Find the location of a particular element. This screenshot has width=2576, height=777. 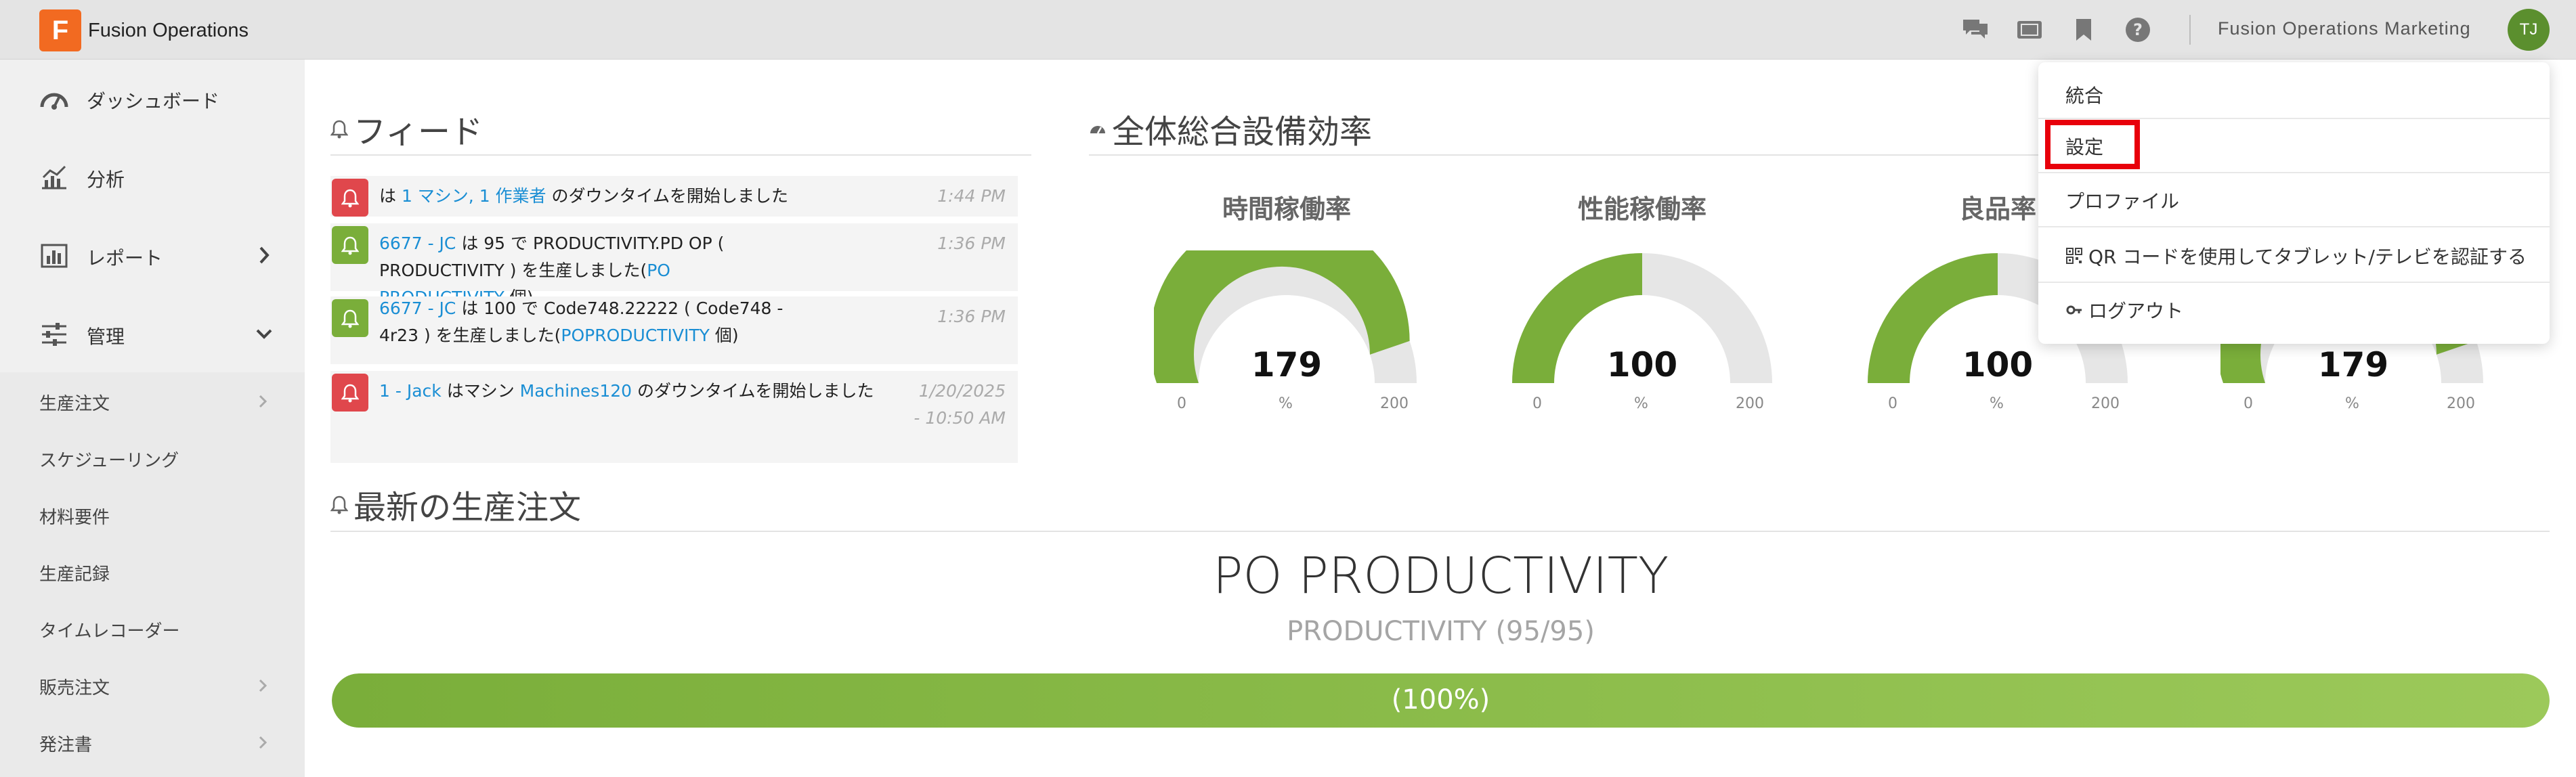

feed-link: 1 - Jack is located at coordinates (410, 391).